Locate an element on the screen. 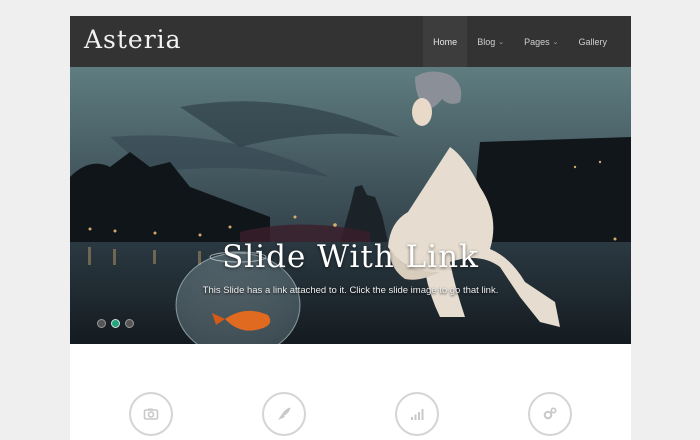 This screenshot has width=700, height=440. slider-pagination is located at coordinates (115, 323).